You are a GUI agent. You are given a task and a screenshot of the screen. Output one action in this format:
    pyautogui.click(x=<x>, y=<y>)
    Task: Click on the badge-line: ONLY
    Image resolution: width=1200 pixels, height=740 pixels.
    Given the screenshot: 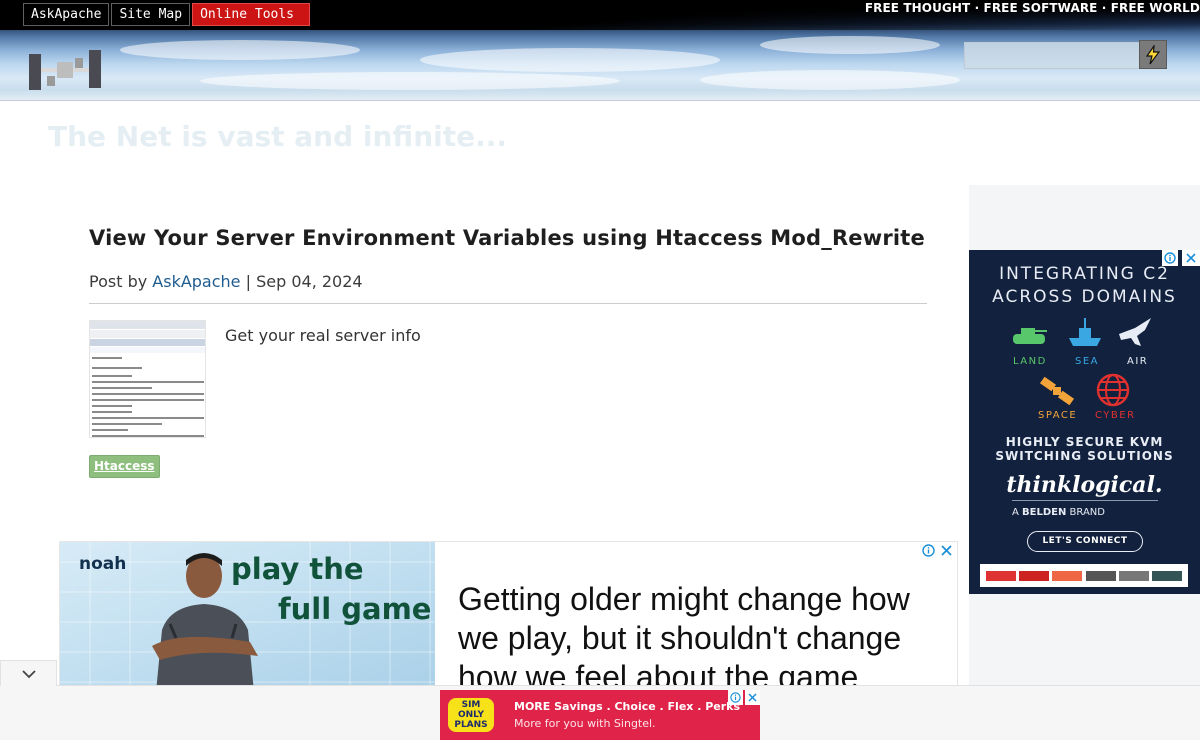 What is the action you would take?
    pyautogui.click(x=471, y=715)
    